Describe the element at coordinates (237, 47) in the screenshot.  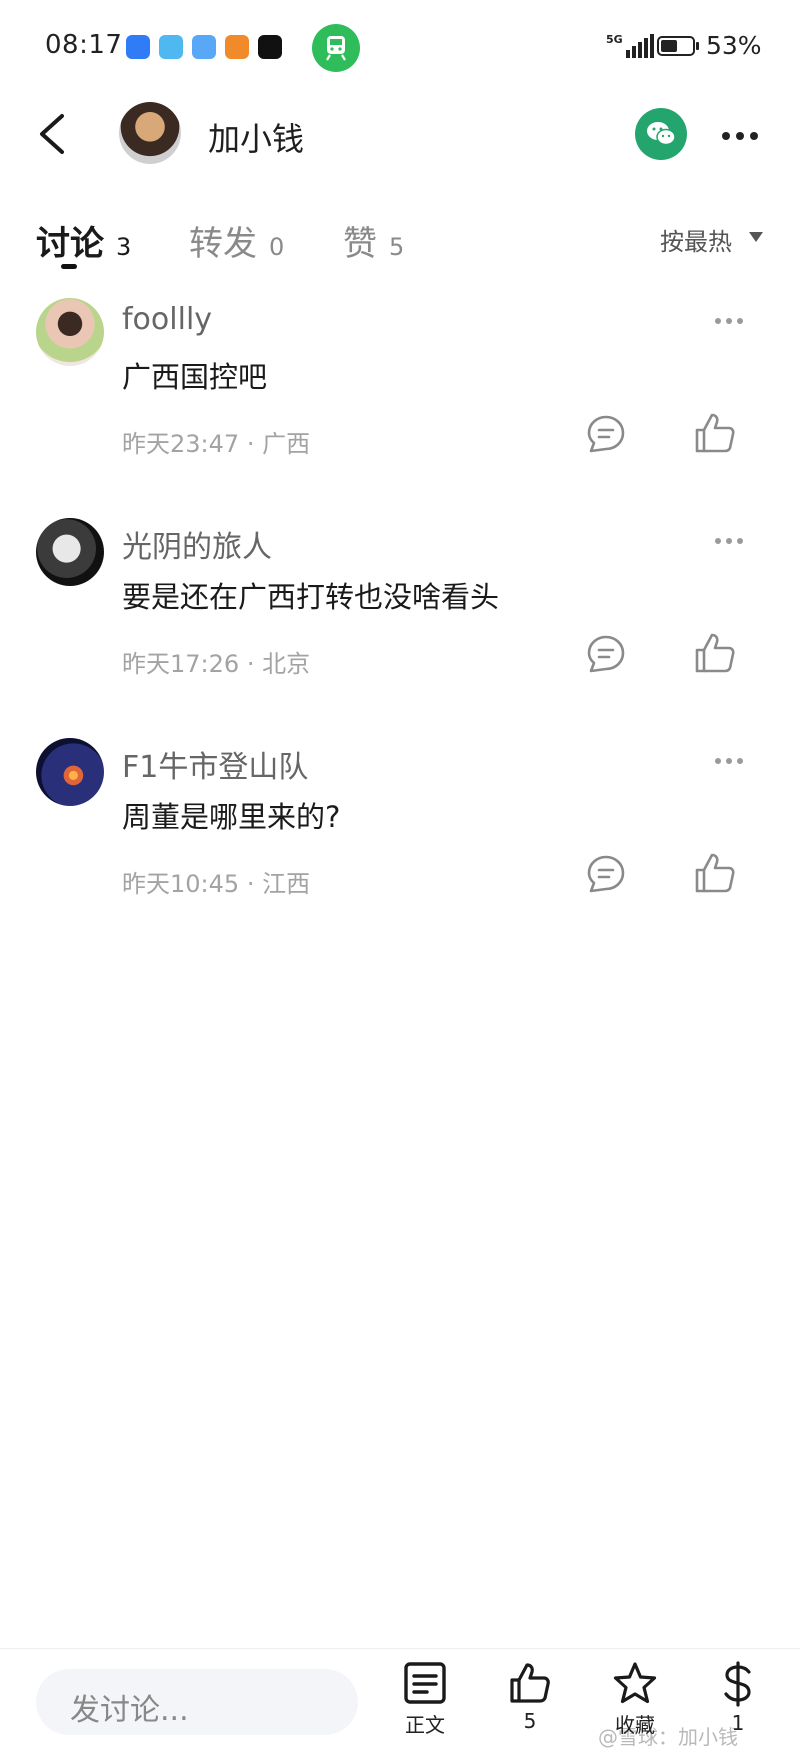
I see `shopping-app-icon` at that location.